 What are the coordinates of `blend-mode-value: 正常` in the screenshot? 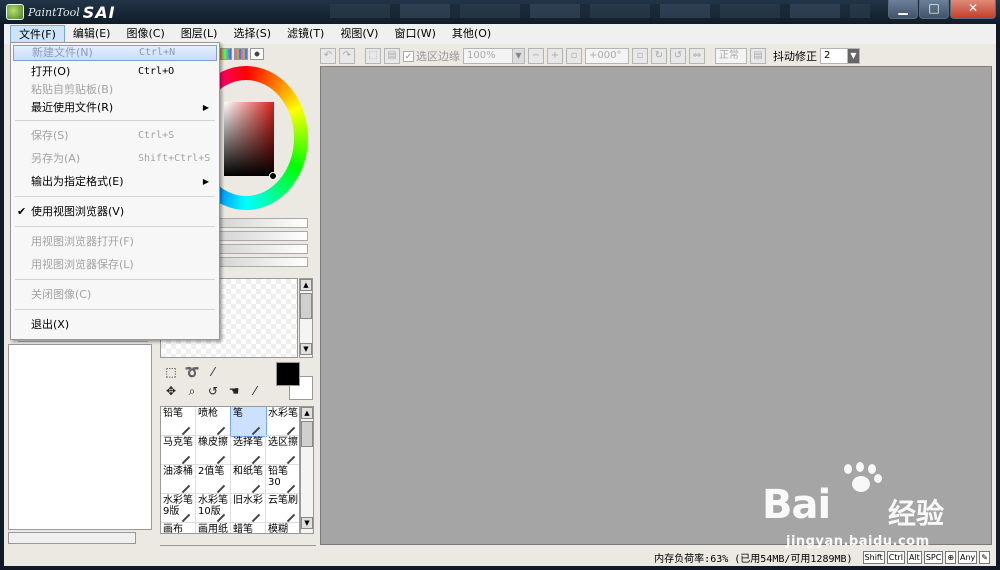 It's located at (729, 55).